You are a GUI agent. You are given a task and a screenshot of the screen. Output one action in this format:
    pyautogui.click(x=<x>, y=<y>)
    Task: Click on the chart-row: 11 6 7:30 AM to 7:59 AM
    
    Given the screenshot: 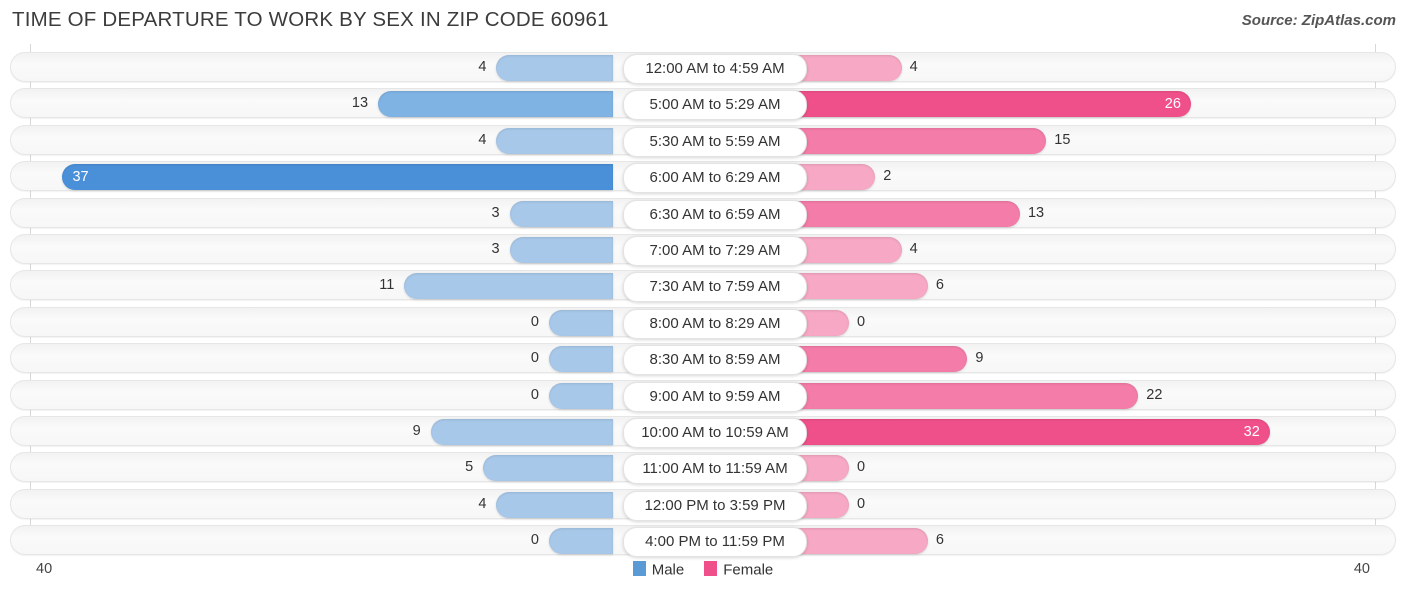 What is the action you would take?
    pyautogui.click(x=703, y=286)
    